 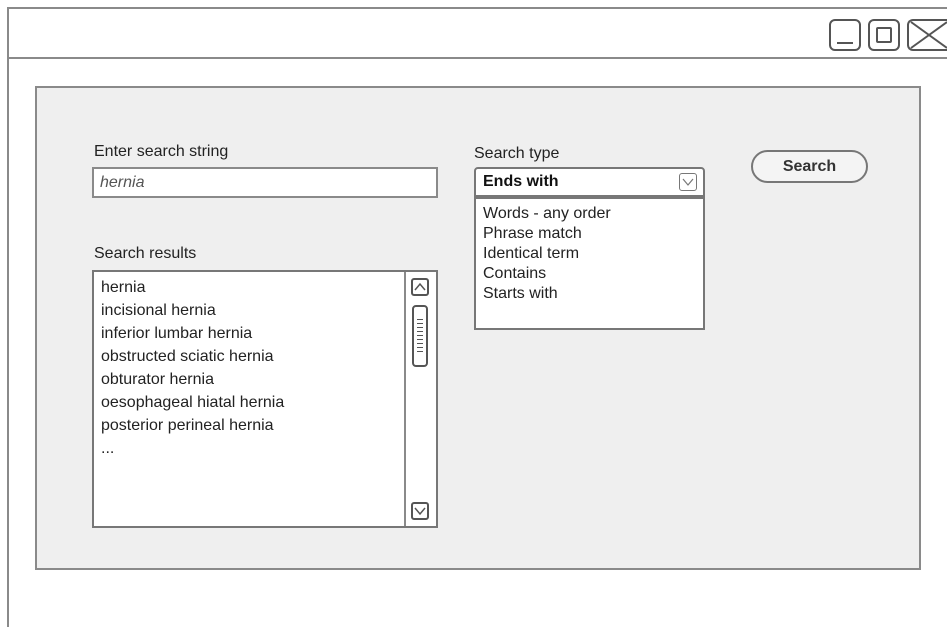 I want to click on option-identical-term: Identical term, so click(x=547, y=254).